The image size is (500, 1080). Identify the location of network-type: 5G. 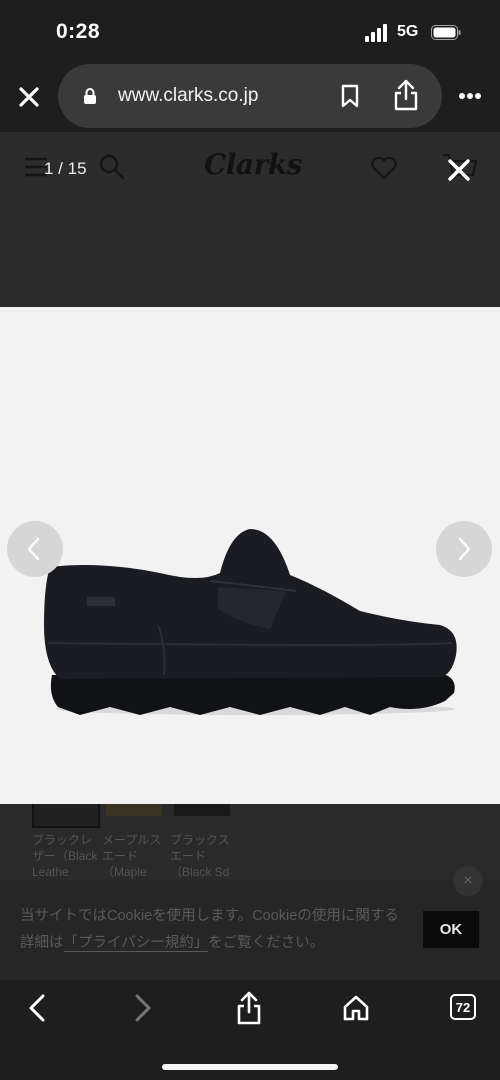
(408, 31).